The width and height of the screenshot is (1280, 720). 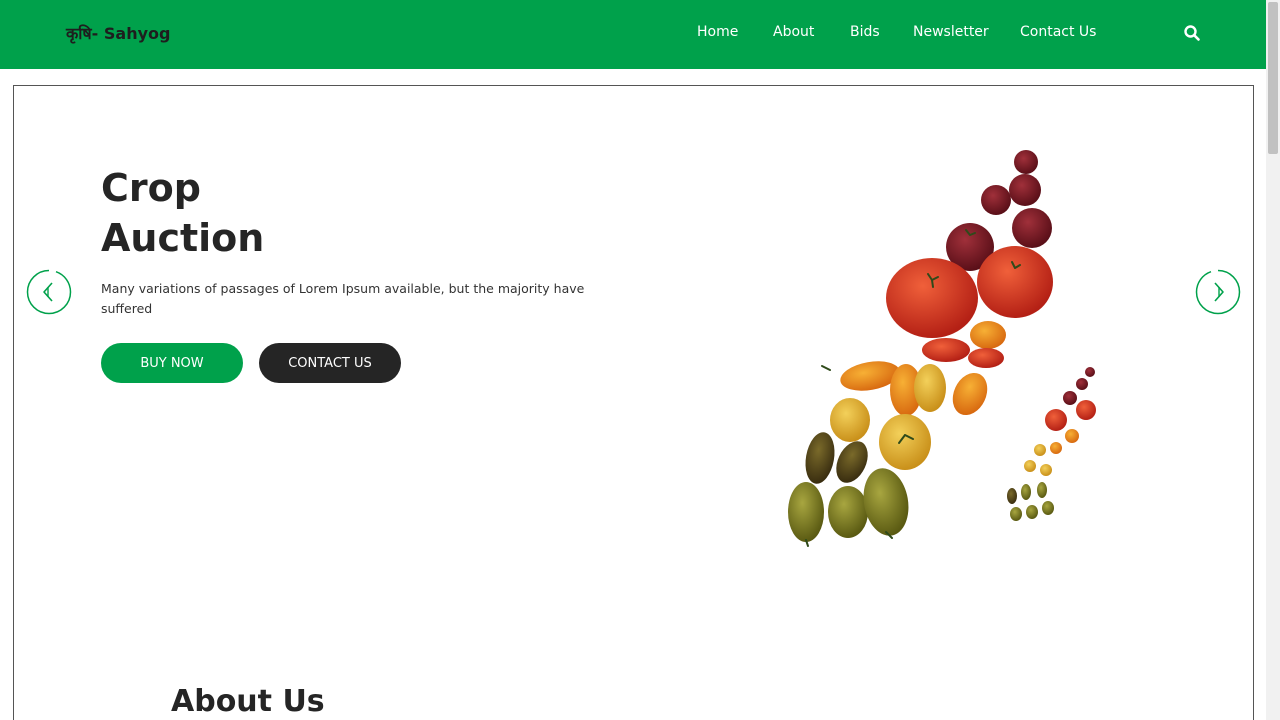 I want to click on nav-bids: Bids, so click(x=865, y=32).